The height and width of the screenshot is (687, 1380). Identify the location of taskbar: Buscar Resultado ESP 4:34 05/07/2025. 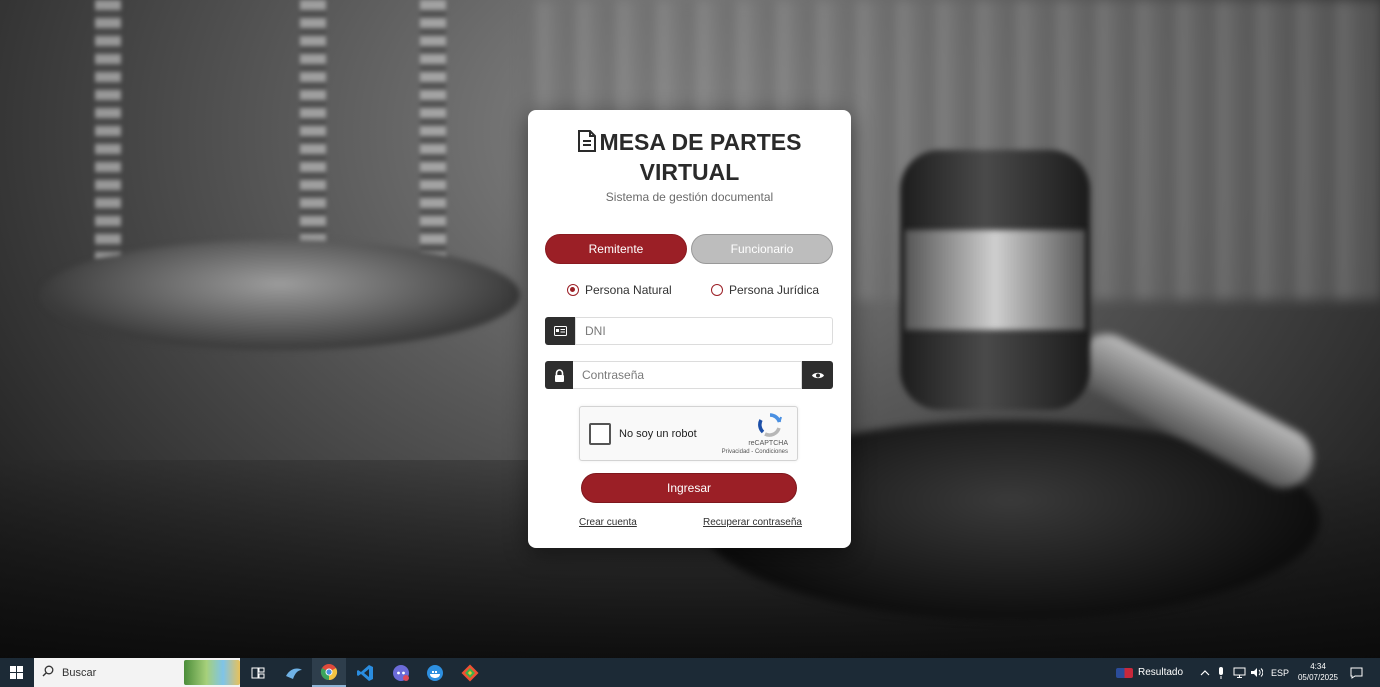
(690, 672).